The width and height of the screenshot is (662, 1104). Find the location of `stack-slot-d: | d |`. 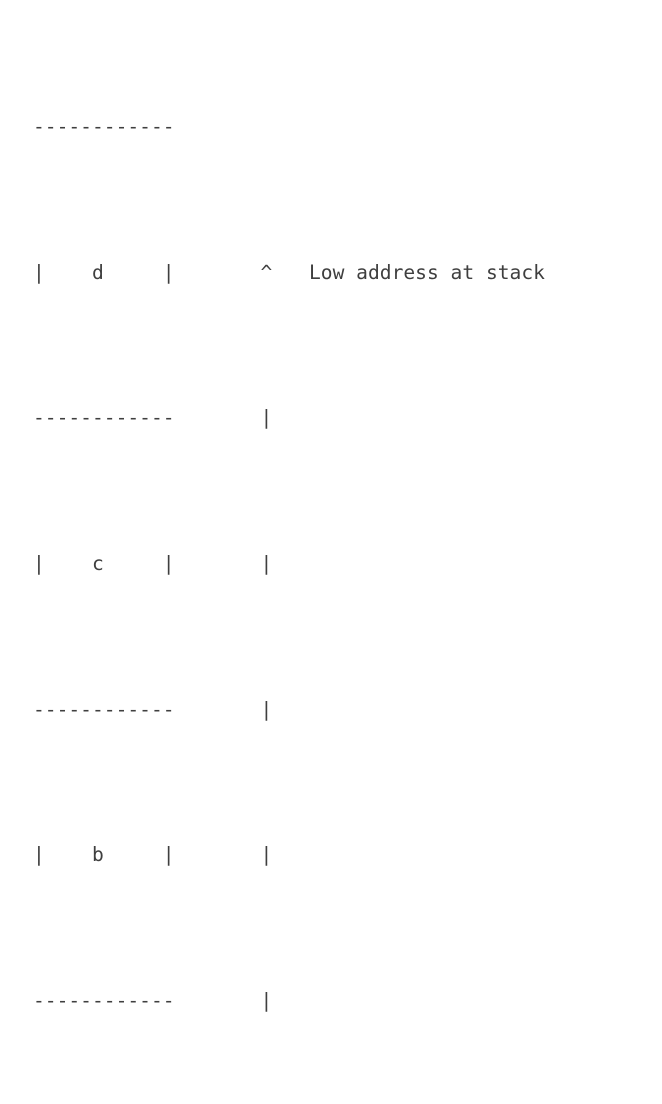

stack-slot-d: | d | is located at coordinates (104, 272).